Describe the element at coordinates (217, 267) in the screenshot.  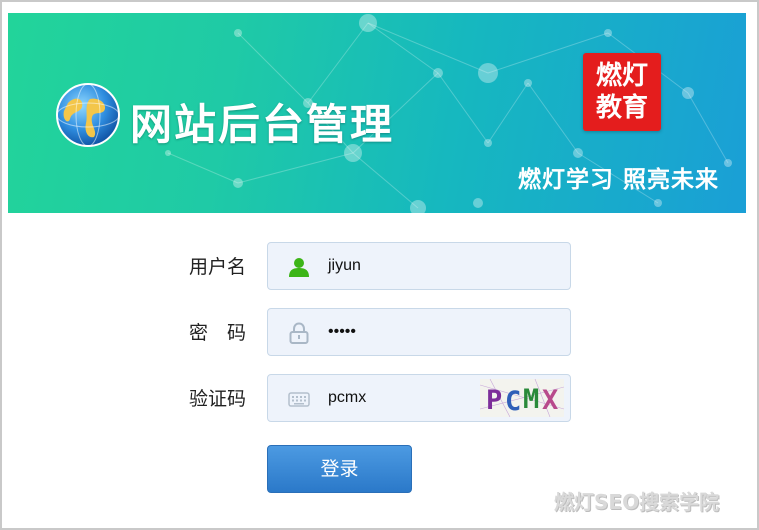
I see `username-label: 用户名` at that location.